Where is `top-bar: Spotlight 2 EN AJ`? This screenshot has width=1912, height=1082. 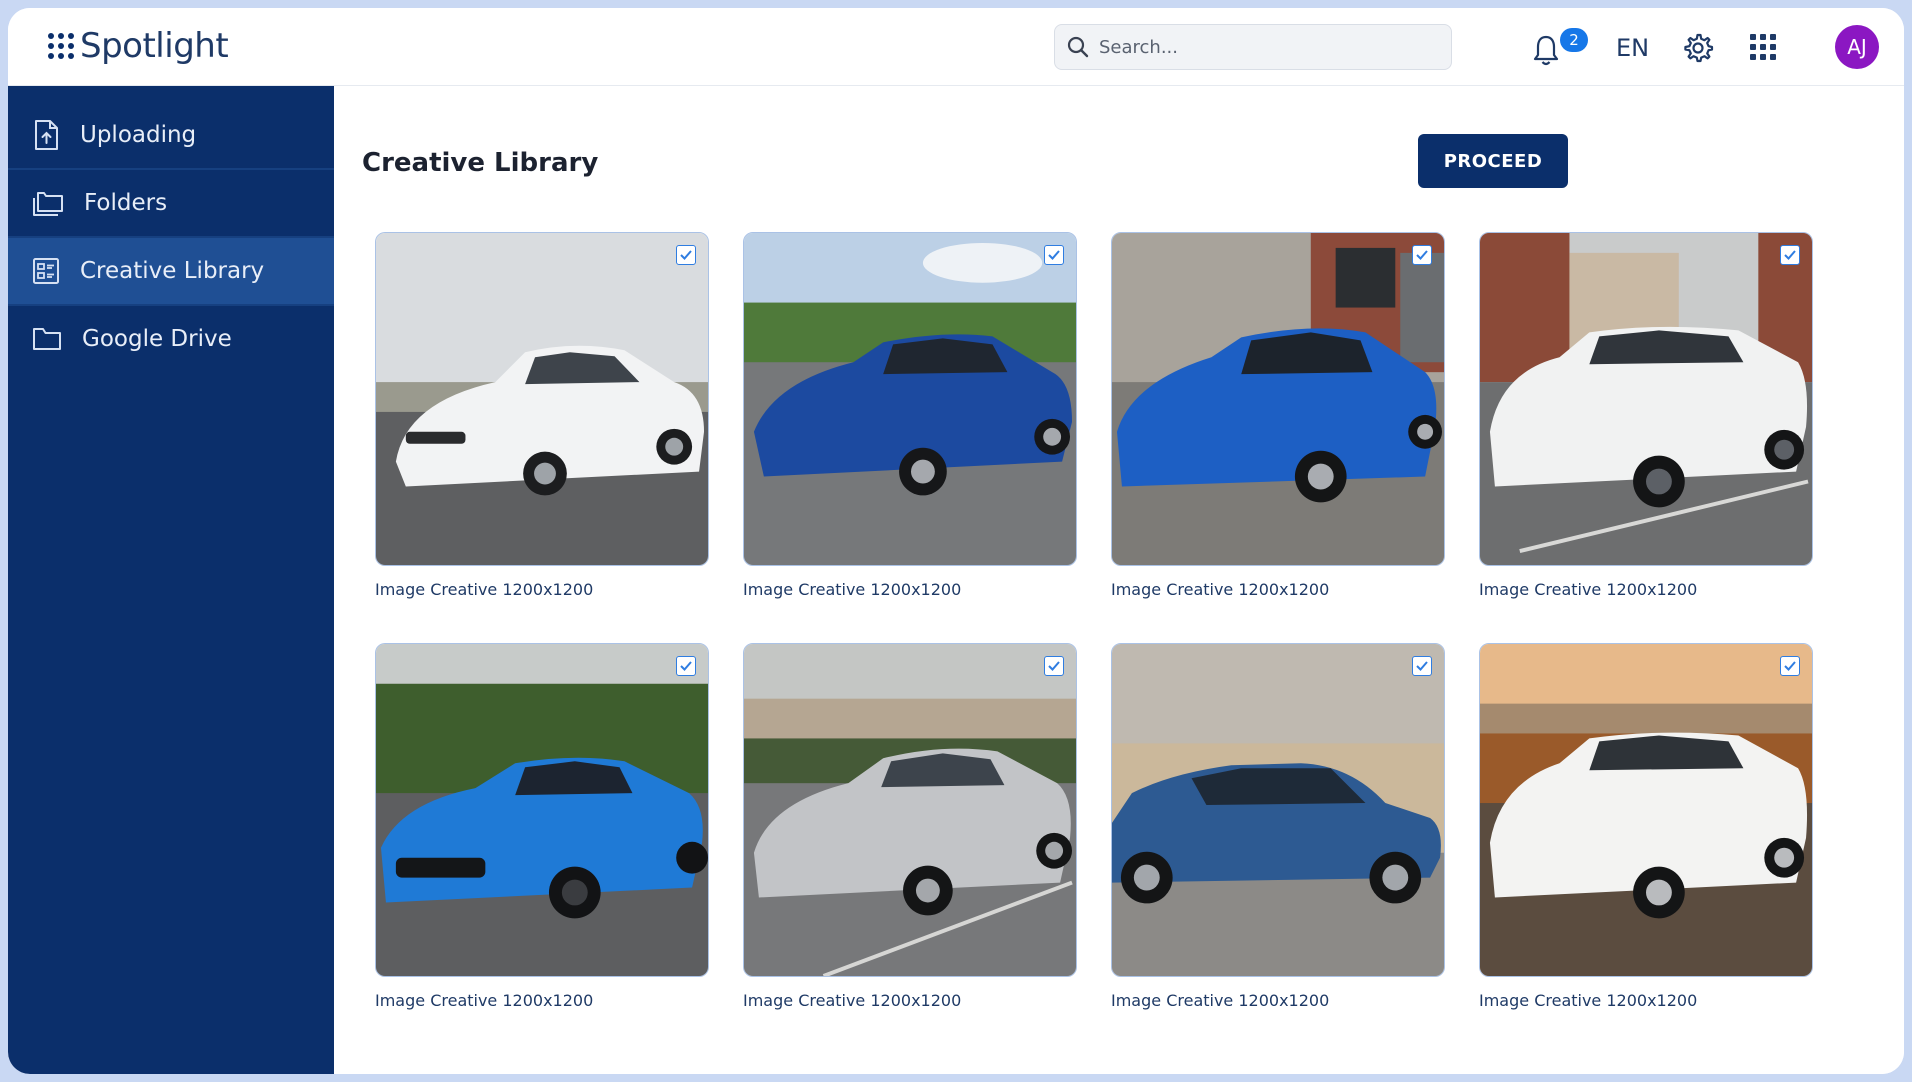
top-bar: Spotlight 2 EN AJ is located at coordinates (956, 47).